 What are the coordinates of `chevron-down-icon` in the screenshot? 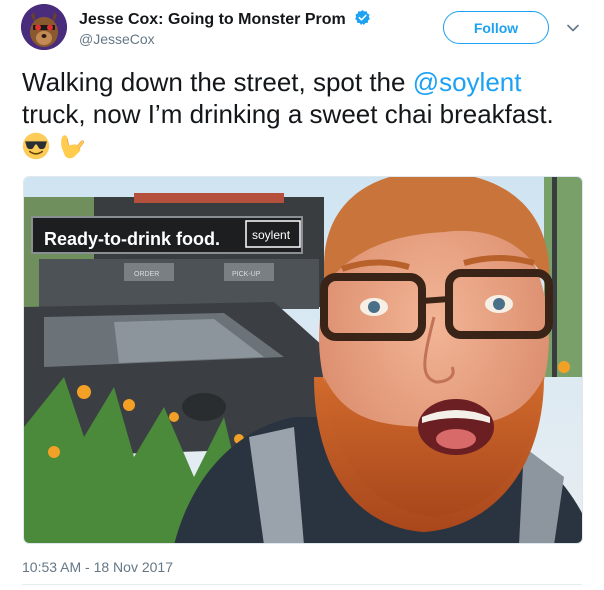 It's located at (573, 28).